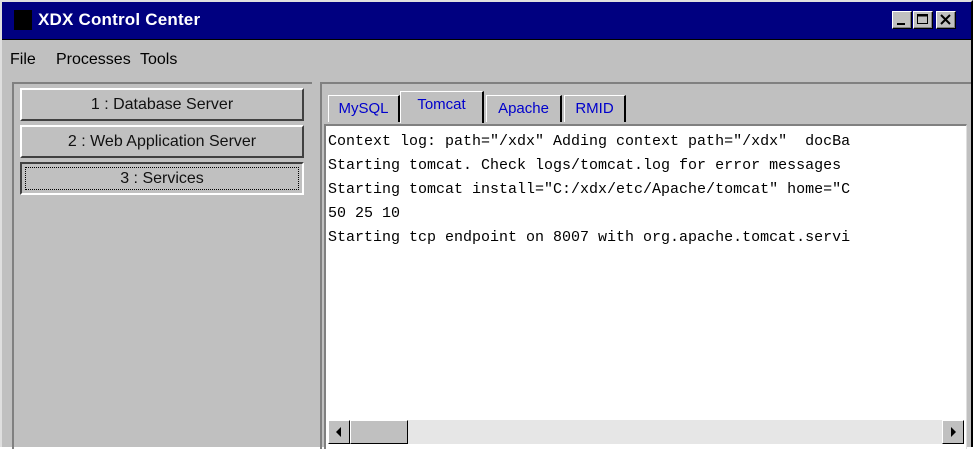 The width and height of the screenshot is (973, 449). Describe the element at coordinates (364, 213) in the screenshot. I see `log-line: 50 25 10` at that location.